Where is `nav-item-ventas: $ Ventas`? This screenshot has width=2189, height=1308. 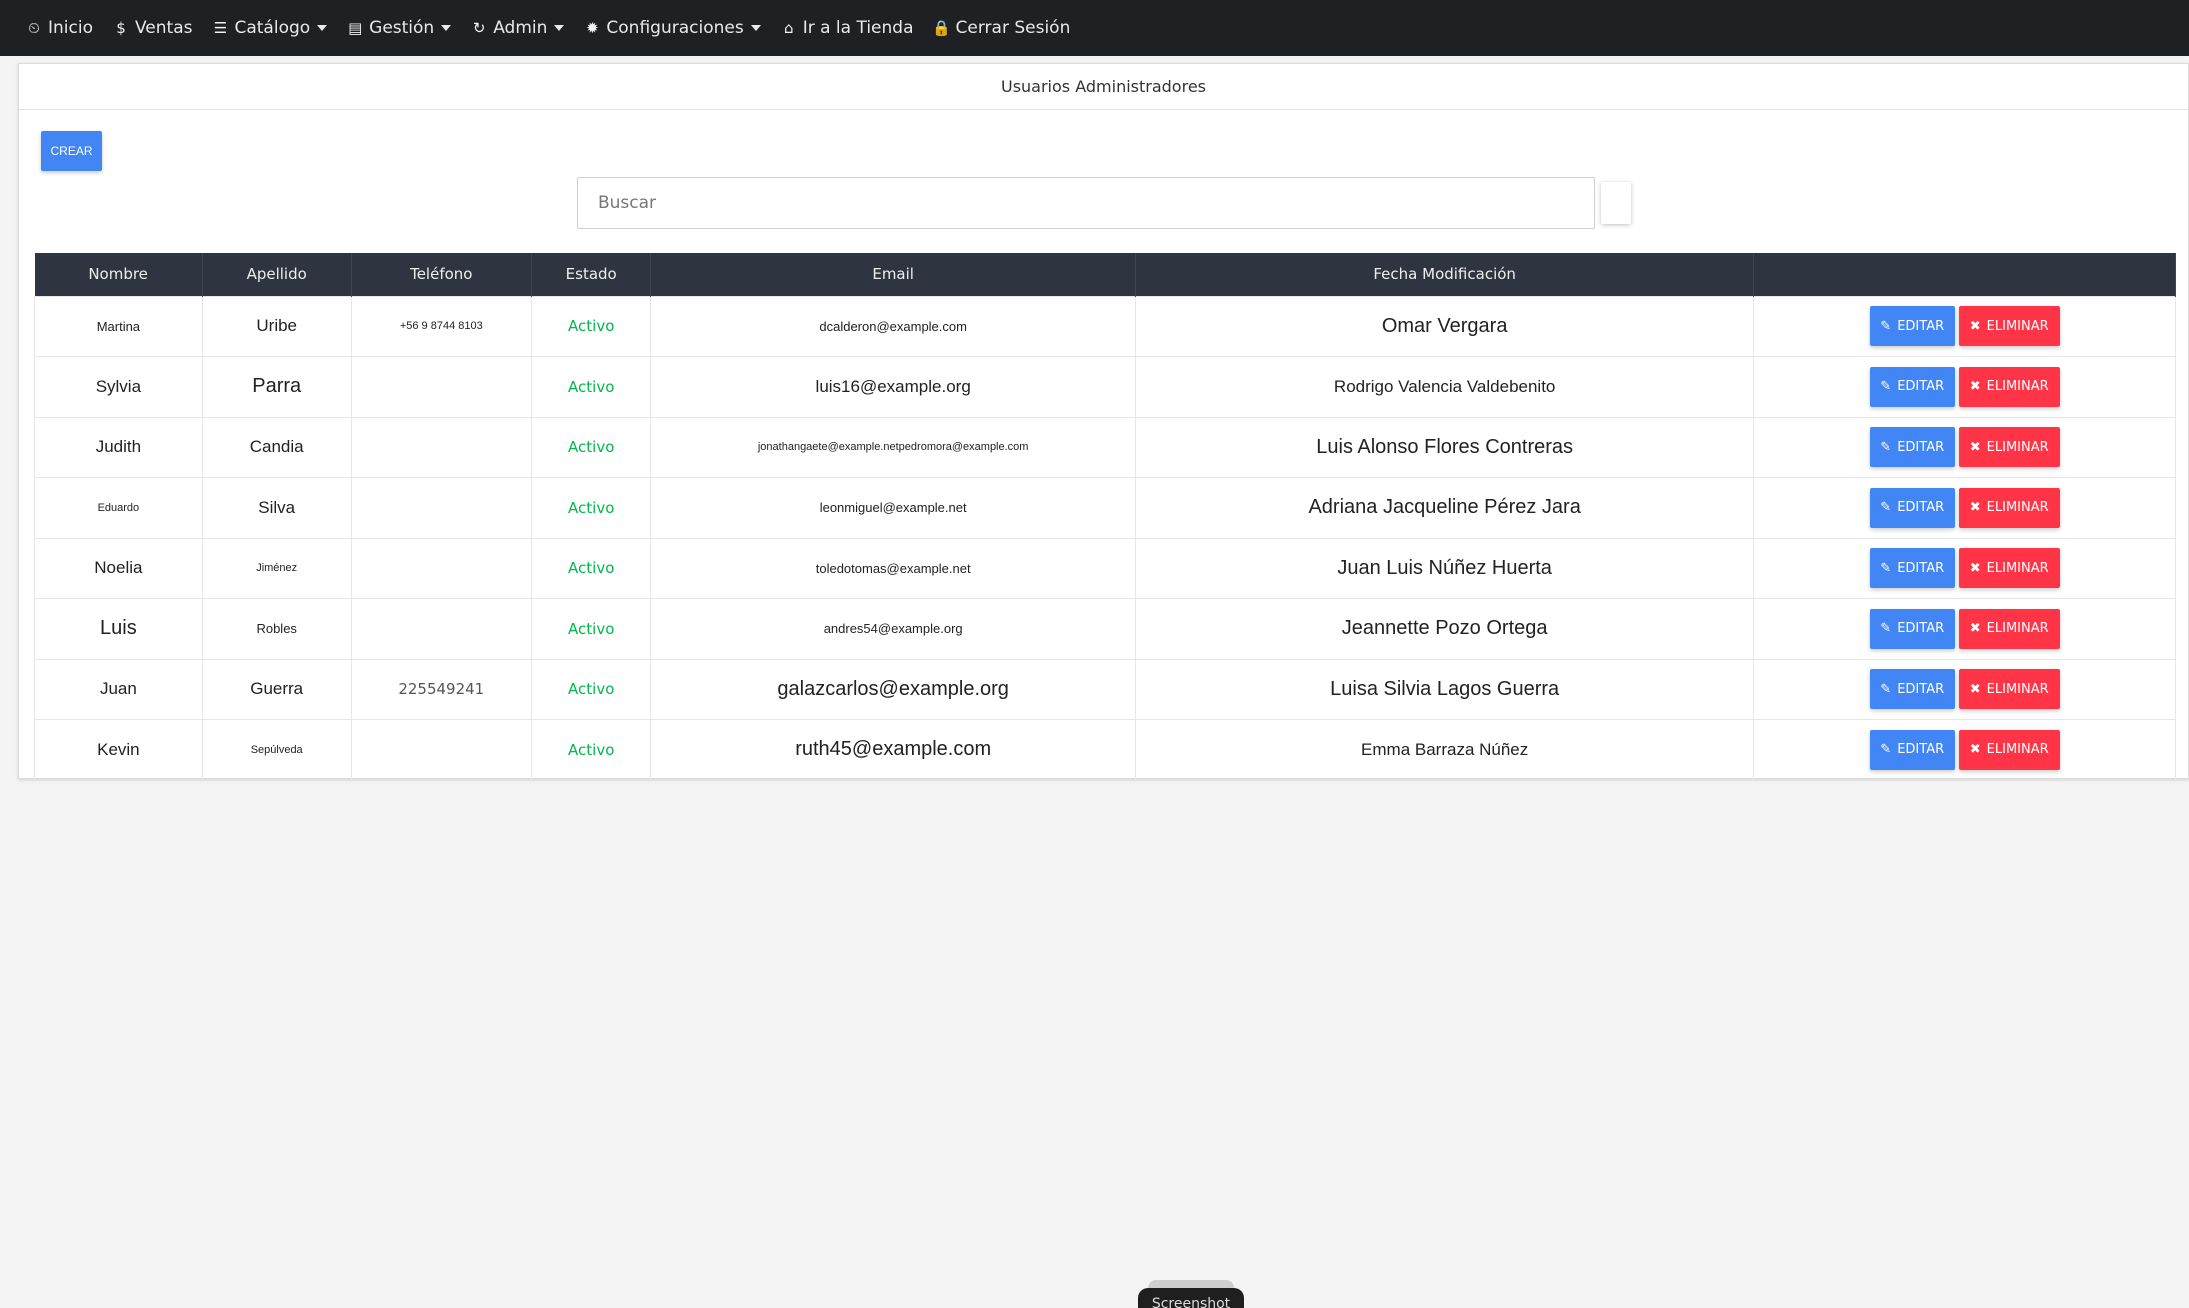
nav-item-ventas: $ Ventas is located at coordinates (152, 28).